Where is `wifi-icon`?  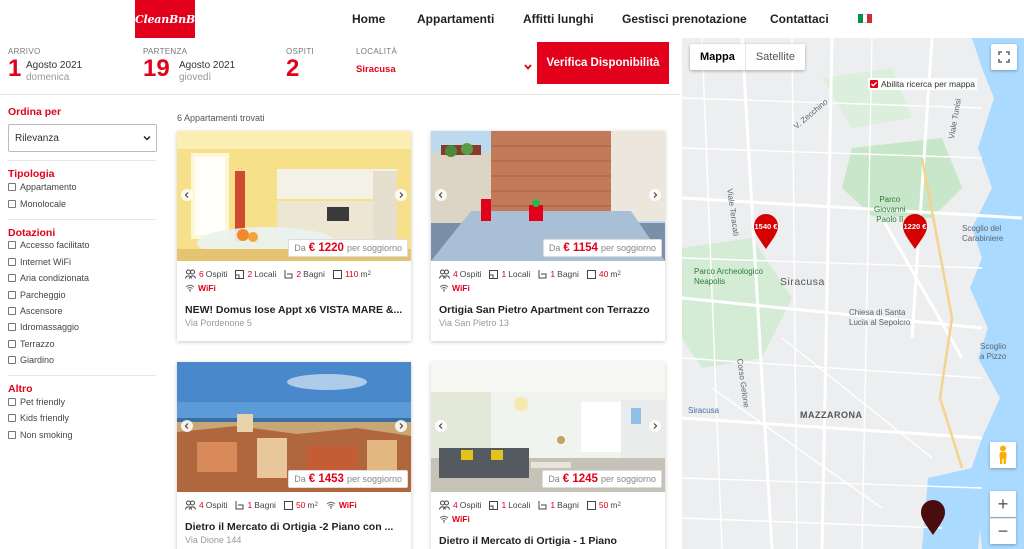
wifi-icon is located at coordinates (444, 519).